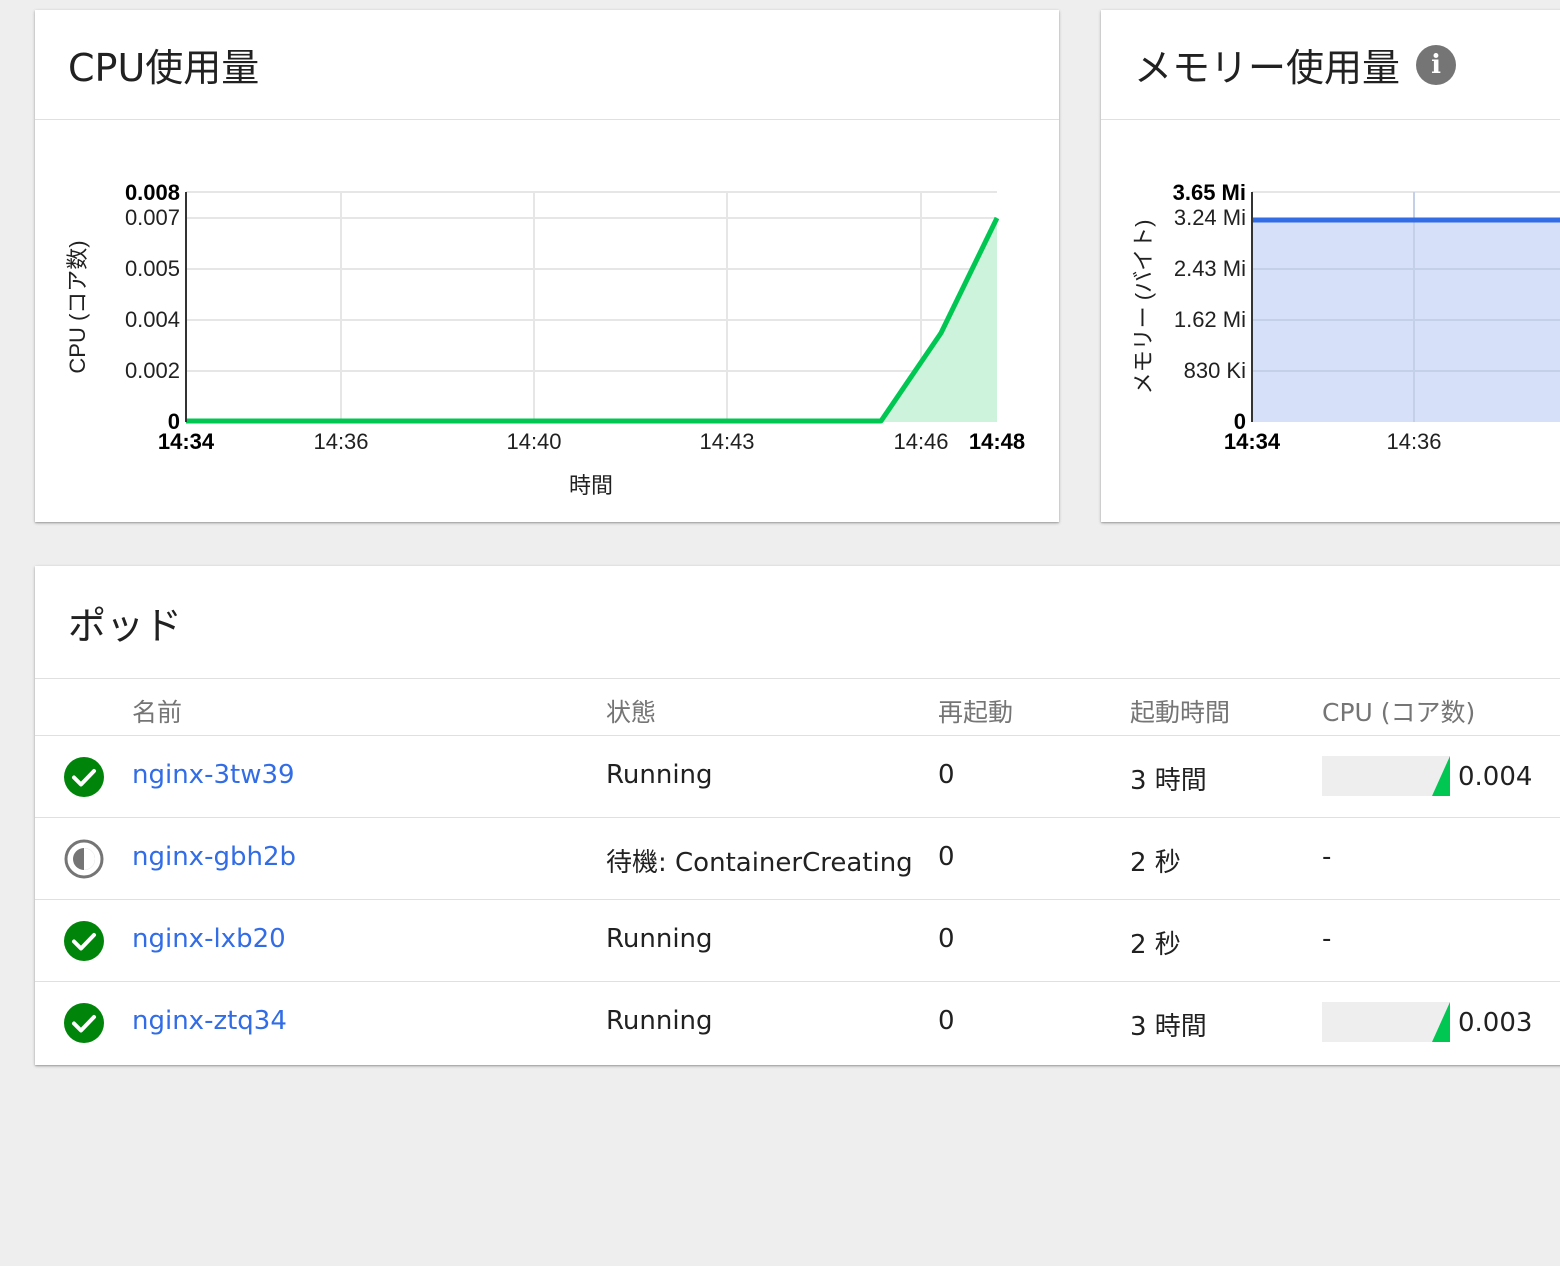 The width and height of the screenshot is (1560, 1266). What do you see at coordinates (1143, 307) in the screenshot?
I see `memory-y-axis-title: メモリー (バイト)` at bounding box center [1143, 307].